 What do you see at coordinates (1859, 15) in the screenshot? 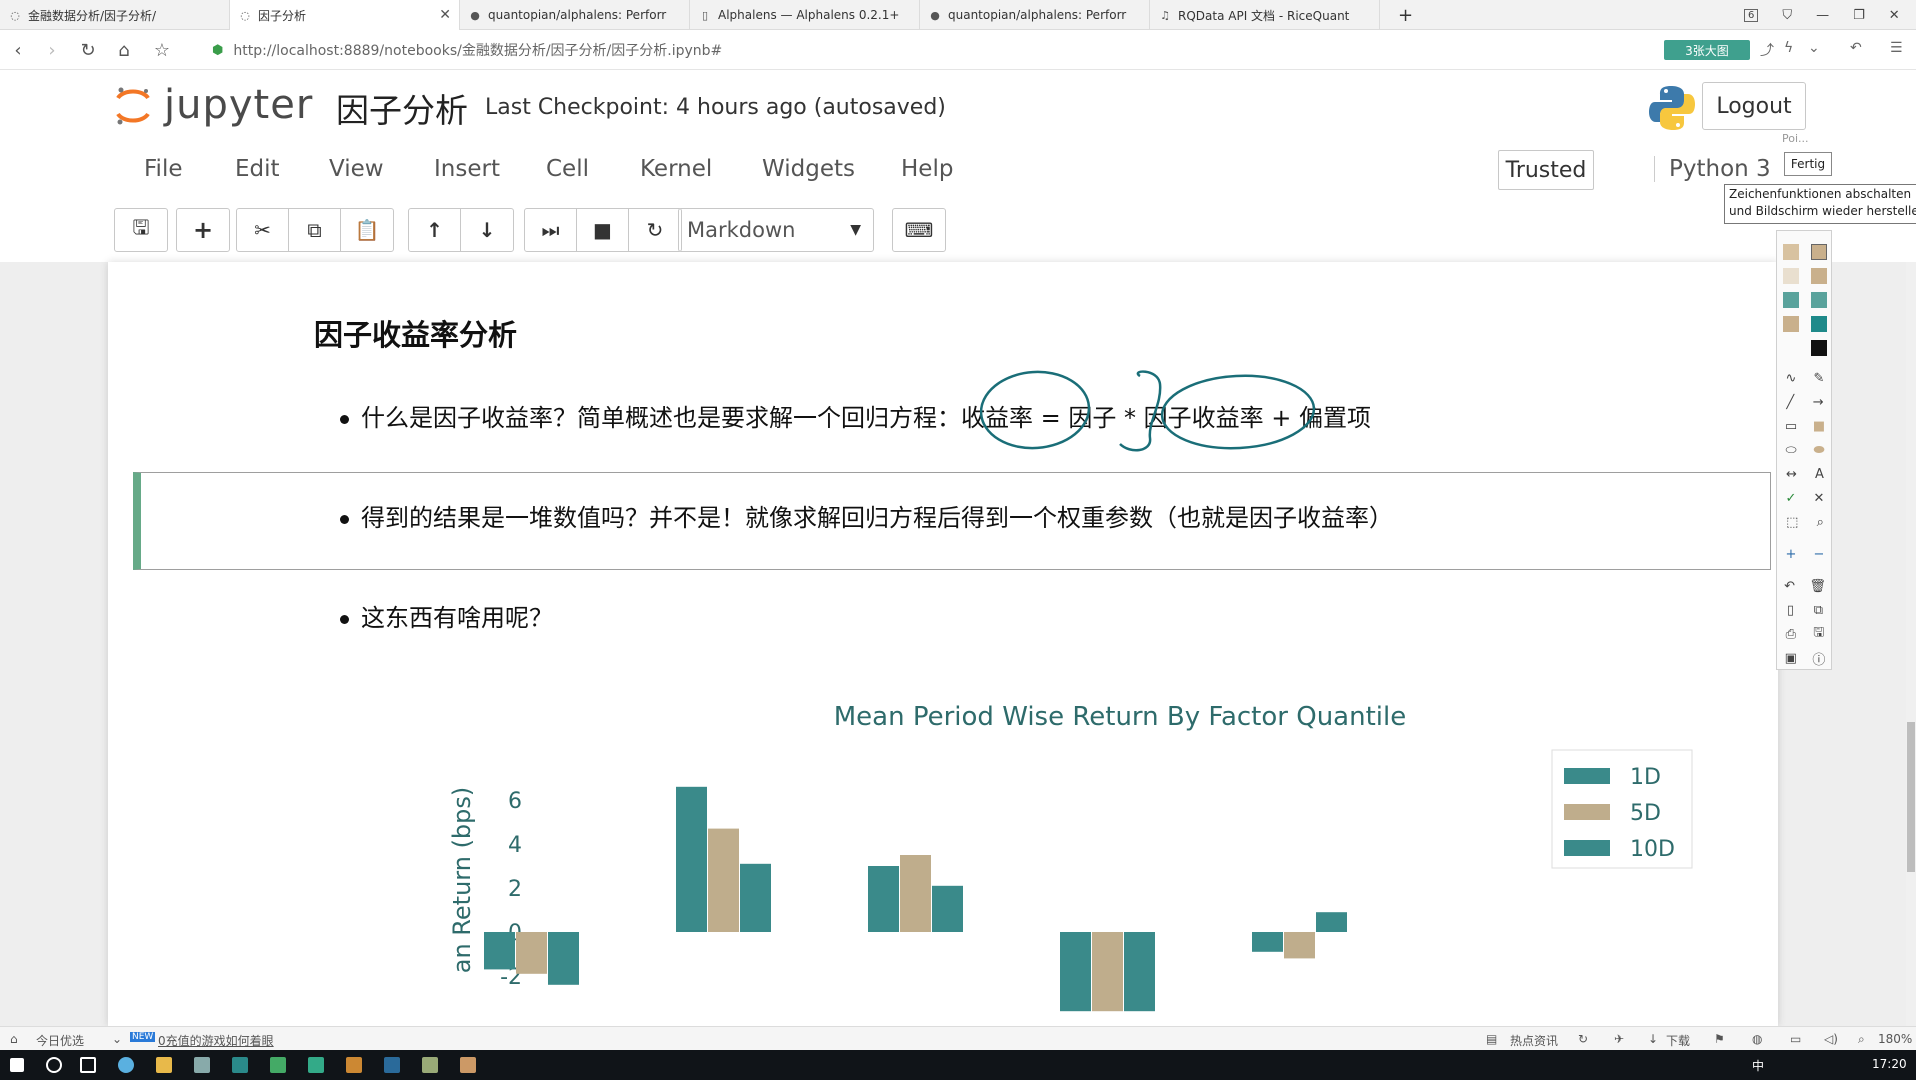
I see `restore-icon: ❐` at bounding box center [1859, 15].